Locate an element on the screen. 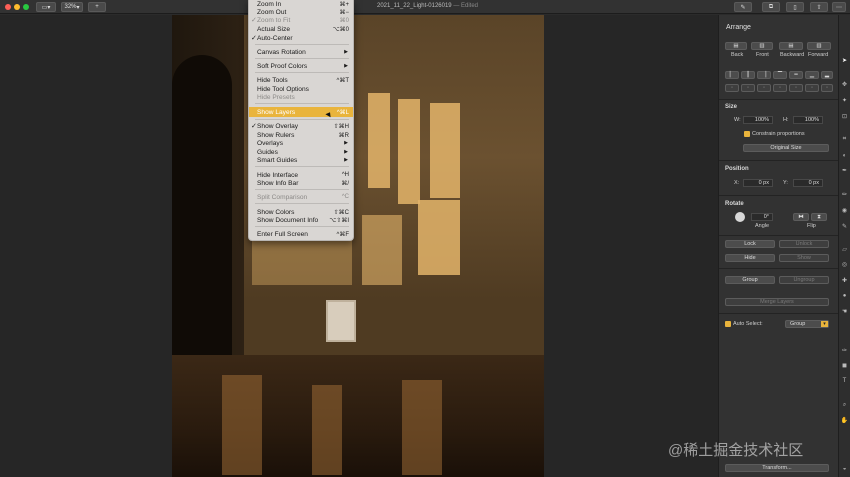 Image resolution: width=850 pixels, height=477 pixels. auto-select-dropdown: Group ▾ is located at coordinates (807, 324).